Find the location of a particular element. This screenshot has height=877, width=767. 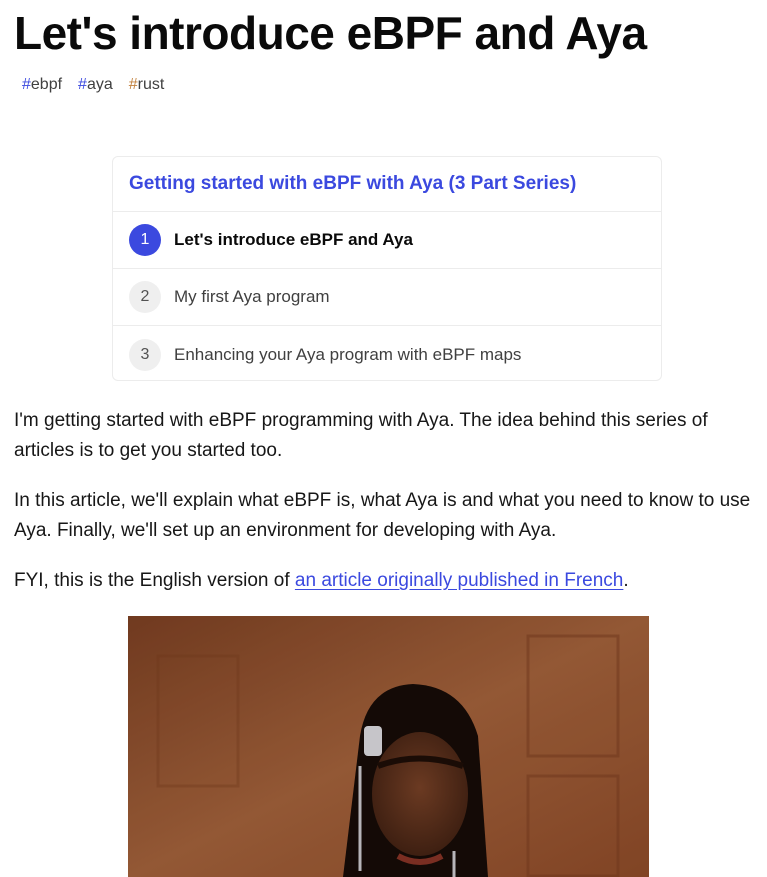

series-item-number: 3 is located at coordinates (145, 354).